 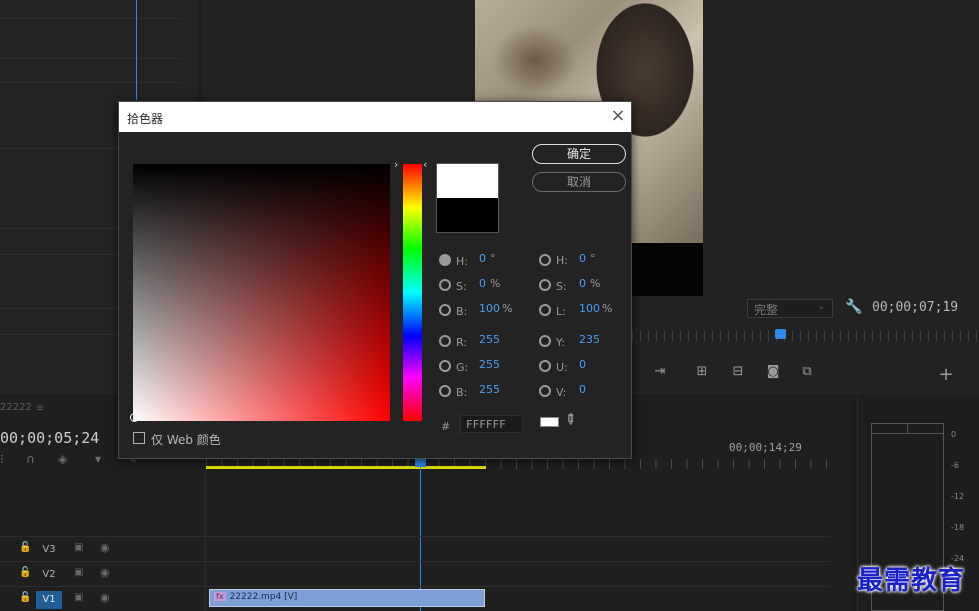 I want to click on linked-selection-icon: ◈, so click(x=62, y=459).